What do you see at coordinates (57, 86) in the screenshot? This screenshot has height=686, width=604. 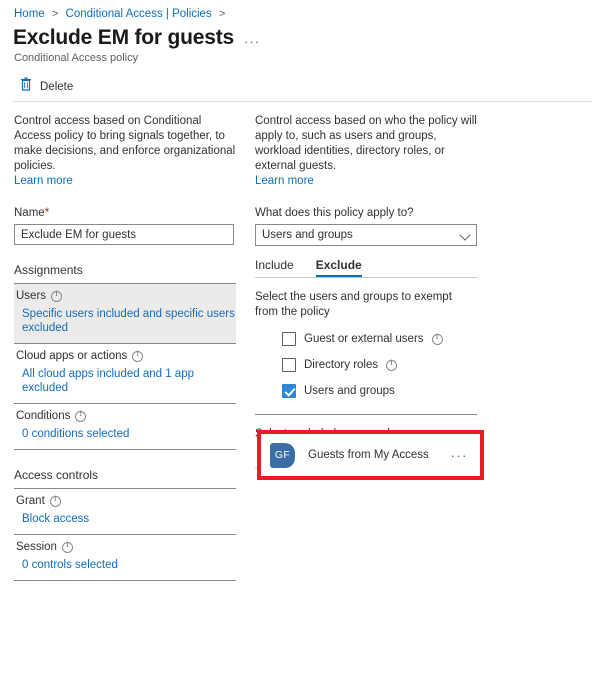 I see `delete-button-label: Delete` at bounding box center [57, 86].